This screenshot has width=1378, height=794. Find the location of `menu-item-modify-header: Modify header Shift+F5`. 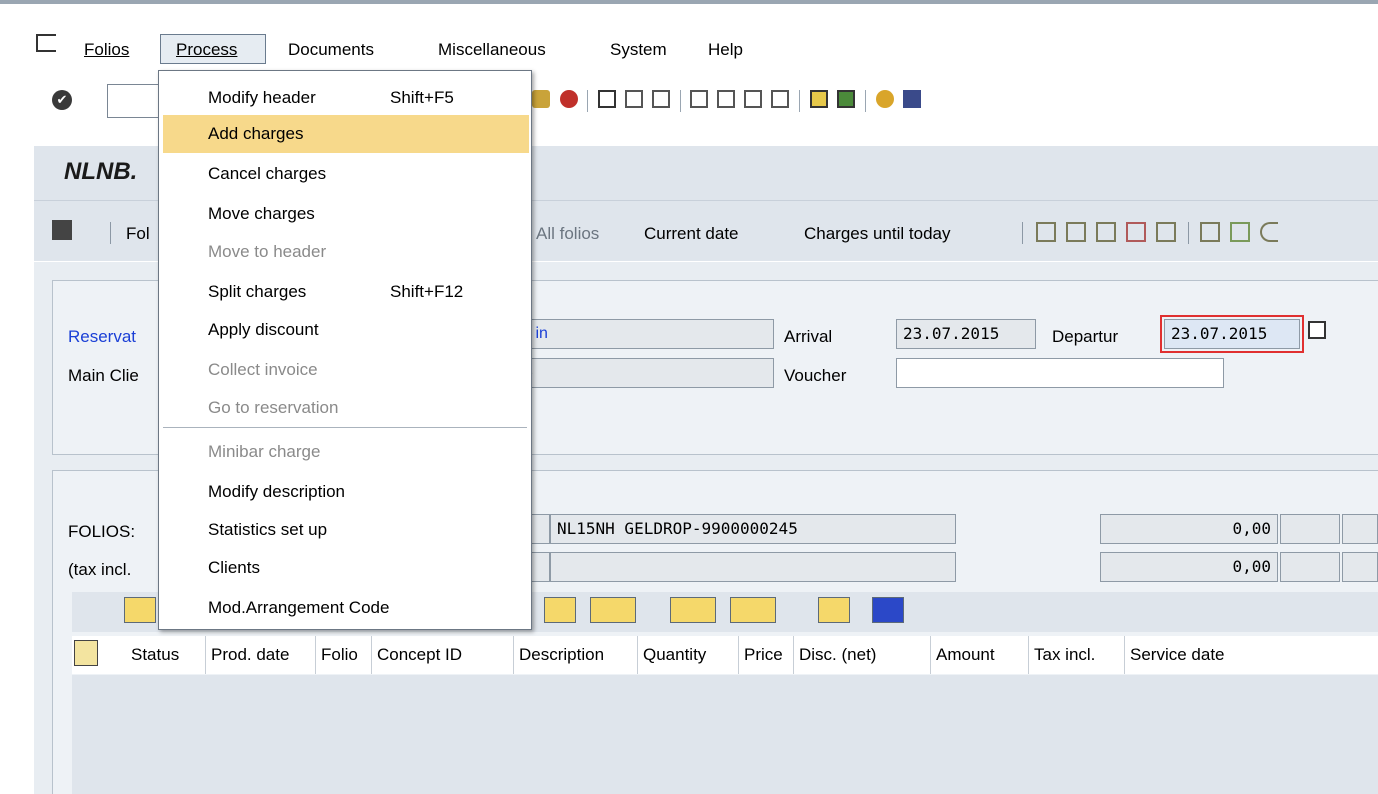

menu-item-modify-header: Modify header Shift+F5 is located at coordinates (345, 98).